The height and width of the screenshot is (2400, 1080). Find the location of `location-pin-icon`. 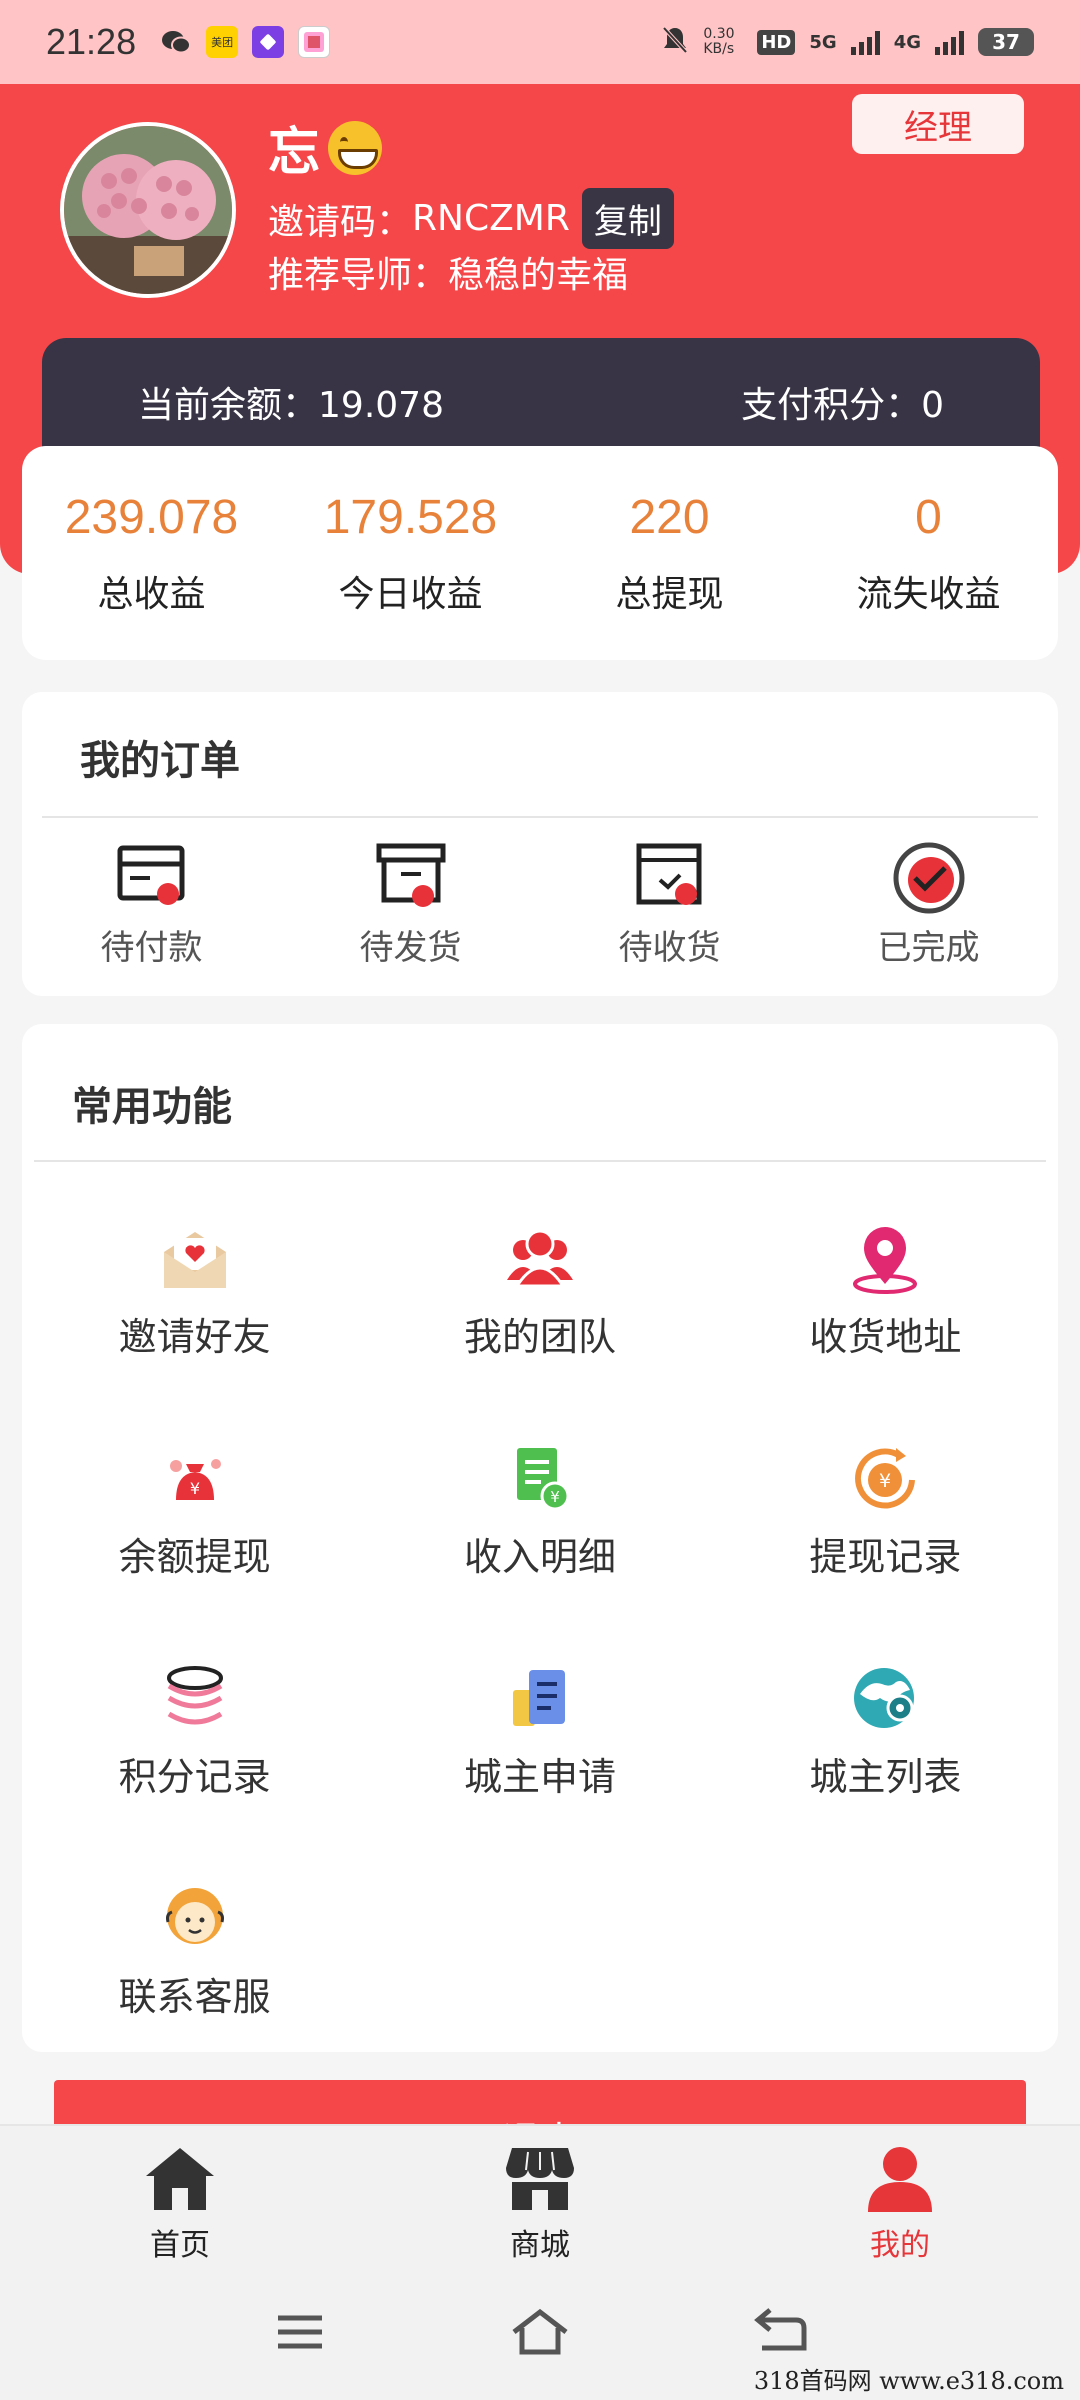

location-pin-icon is located at coordinates (885, 1259).